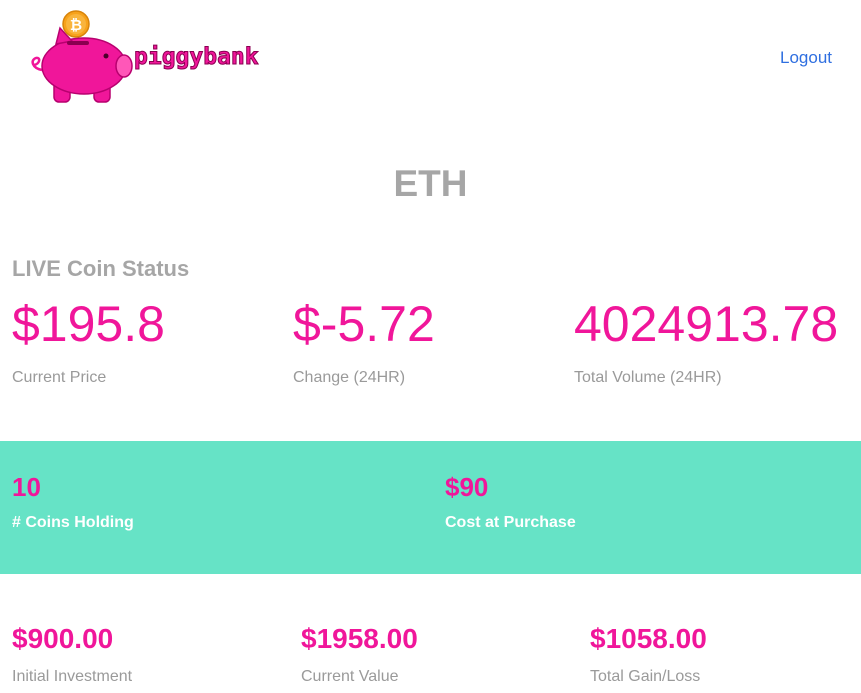 The image size is (861, 693). Describe the element at coordinates (349, 377) in the screenshot. I see `change-24hr-label: Change (24HR)` at that location.